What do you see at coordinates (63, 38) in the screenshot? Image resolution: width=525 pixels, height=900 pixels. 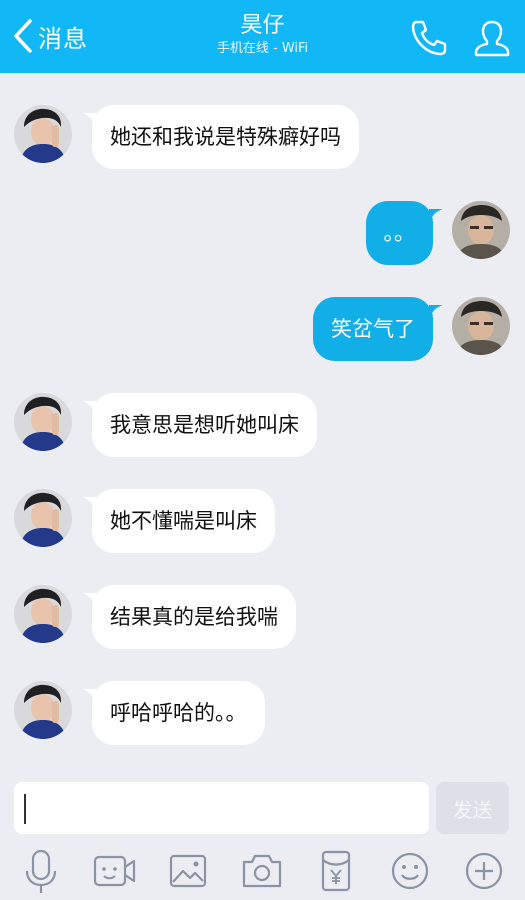 I see `back-label: 消息` at bounding box center [63, 38].